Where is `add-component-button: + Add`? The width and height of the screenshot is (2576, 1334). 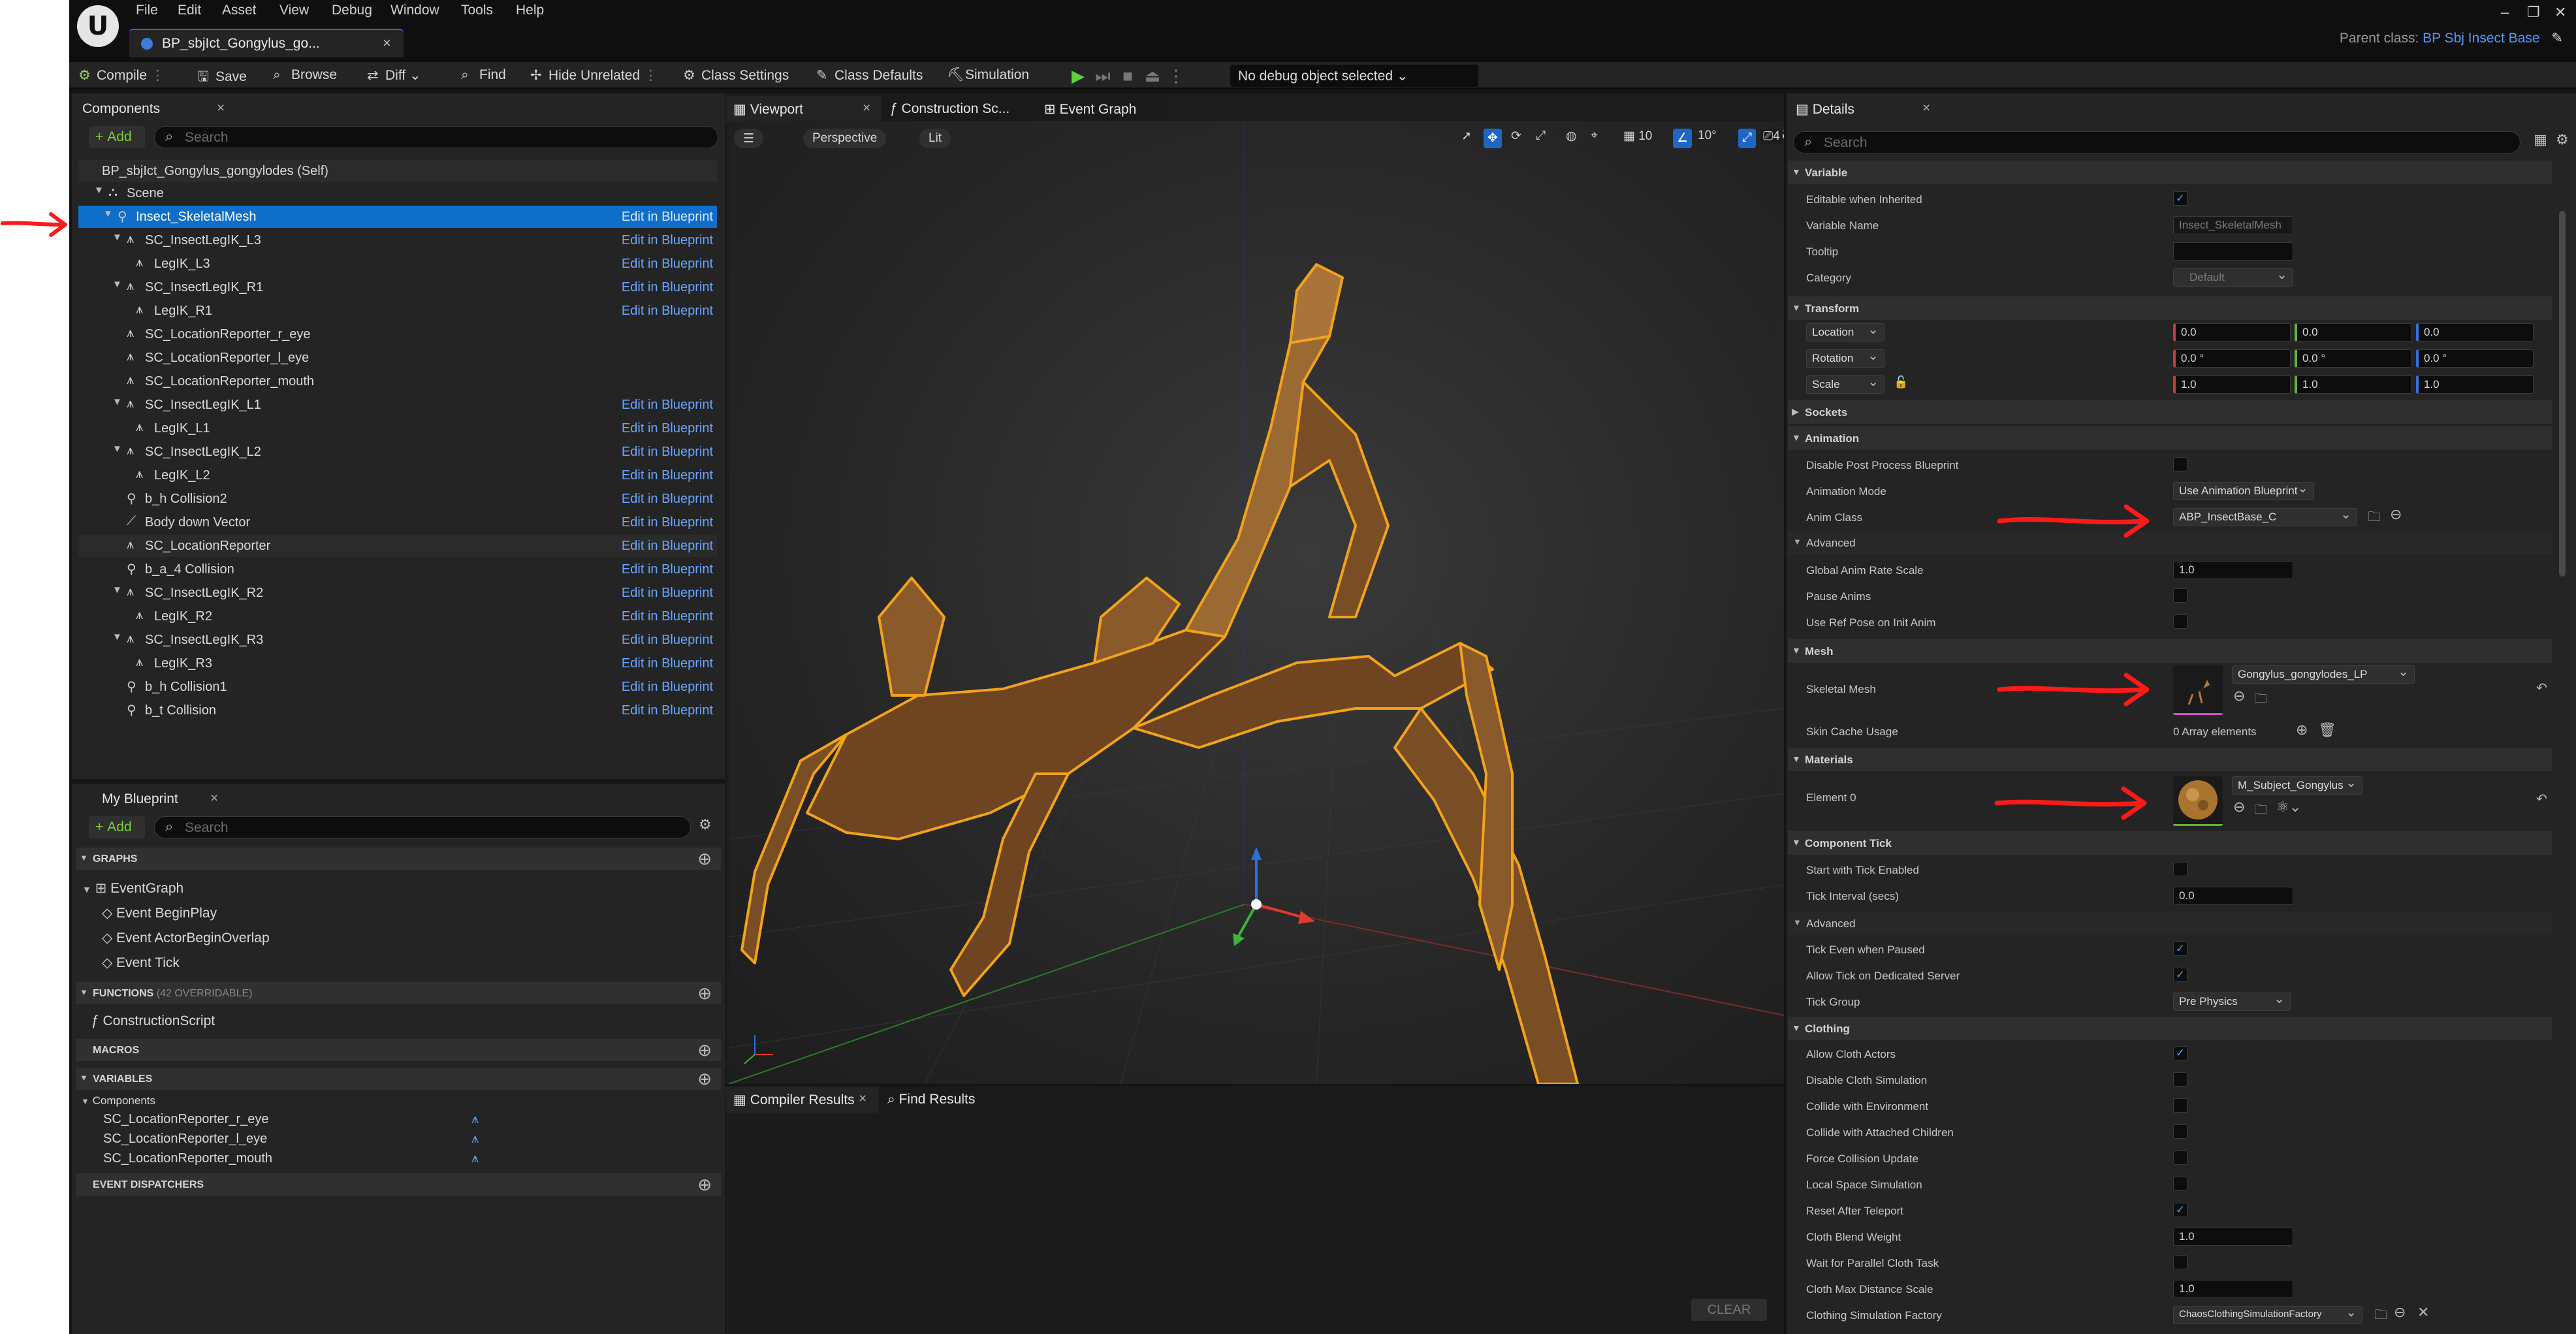 add-component-button: + Add is located at coordinates (117, 137).